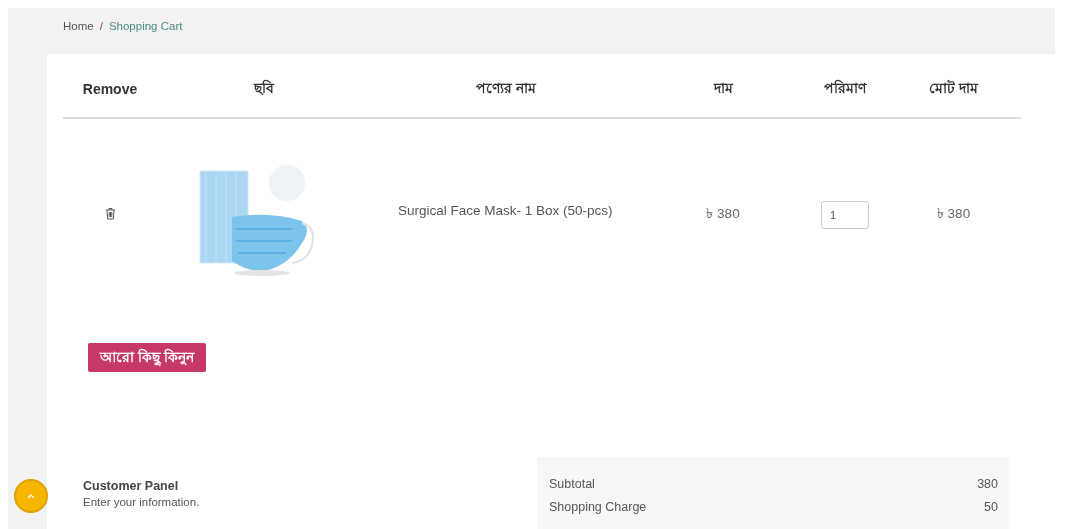 The width and height of the screenshot is (1071, 529). I want to click on quantity-field: 1, so click(845, 214).